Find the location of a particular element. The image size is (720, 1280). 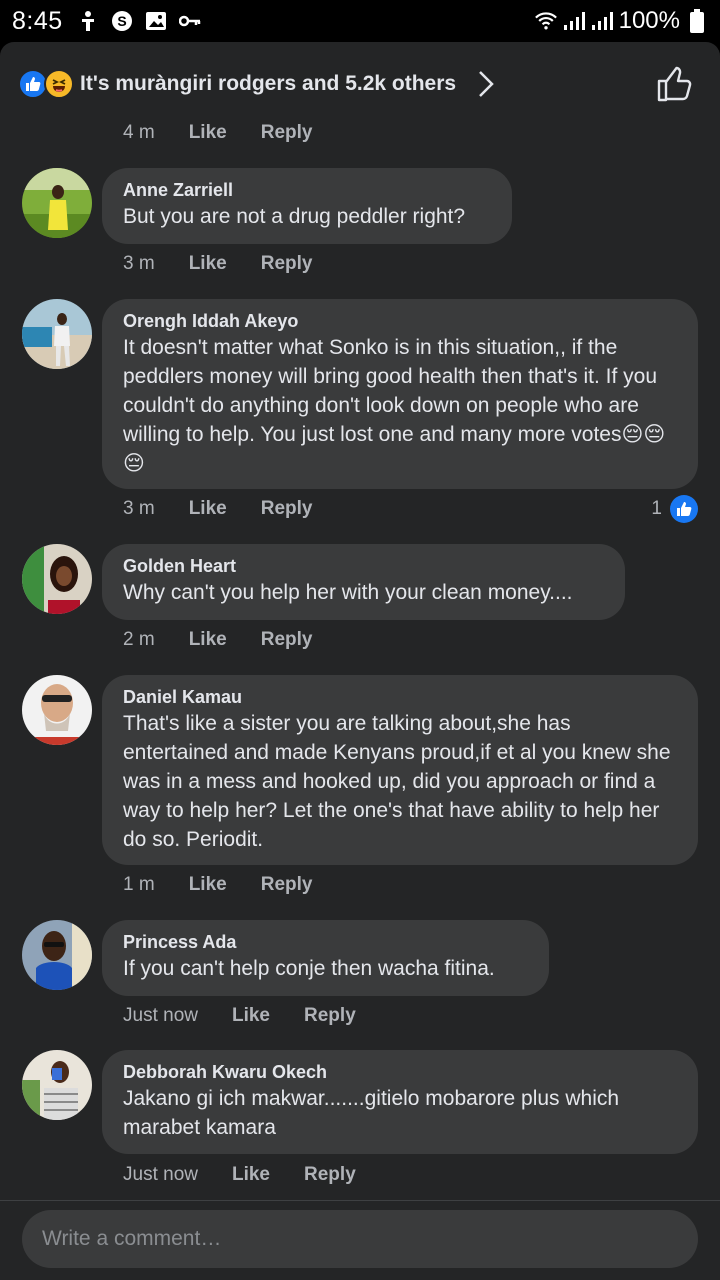

comment-author: Debborah Kwaru Okech is located at coordinates (400, 1072).